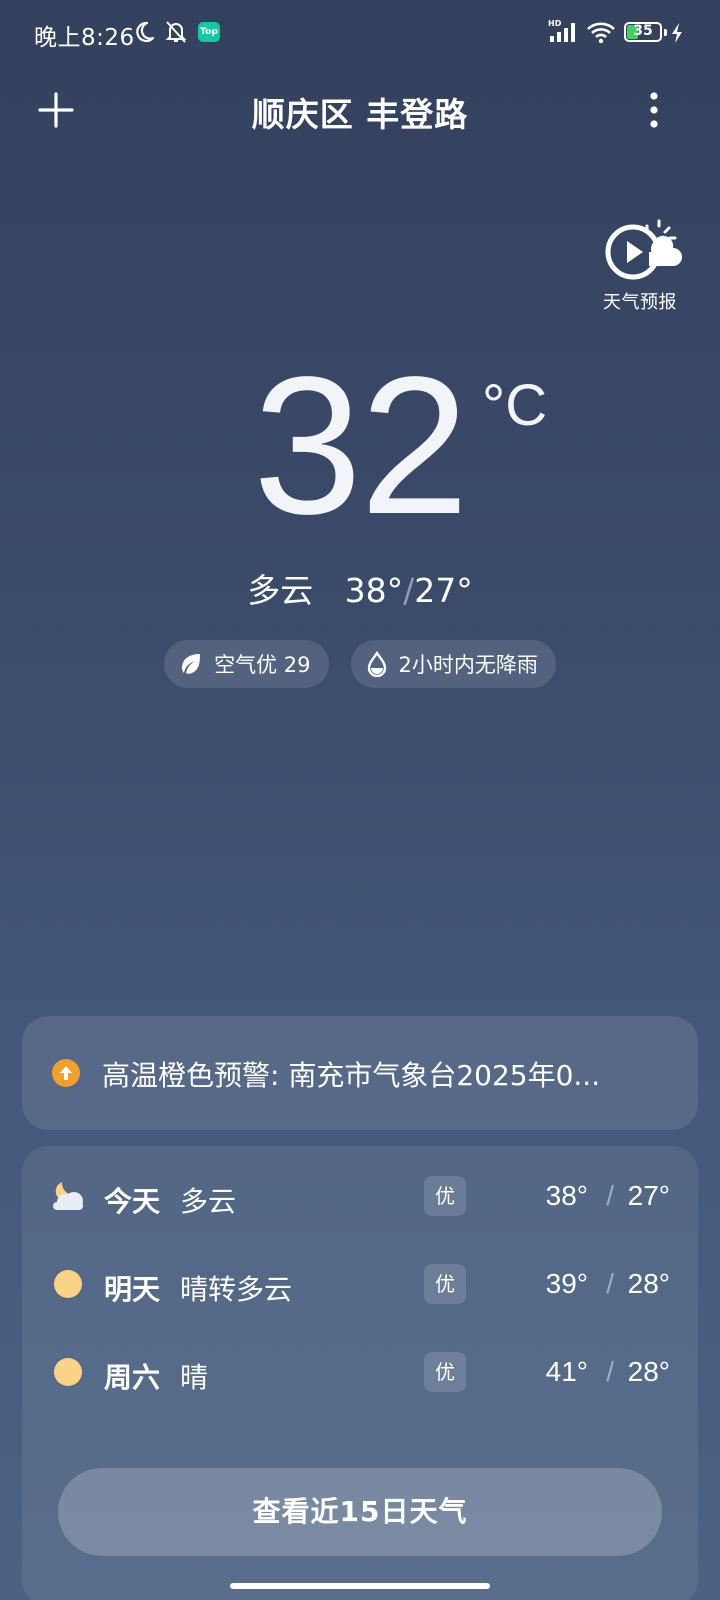 The height and width of the screenshot is (1600, 720). What do you see at coordinates (208, 1201) in the screenshot?
I see `forecast-condition: 多云` at bounding box center [208, 1201].